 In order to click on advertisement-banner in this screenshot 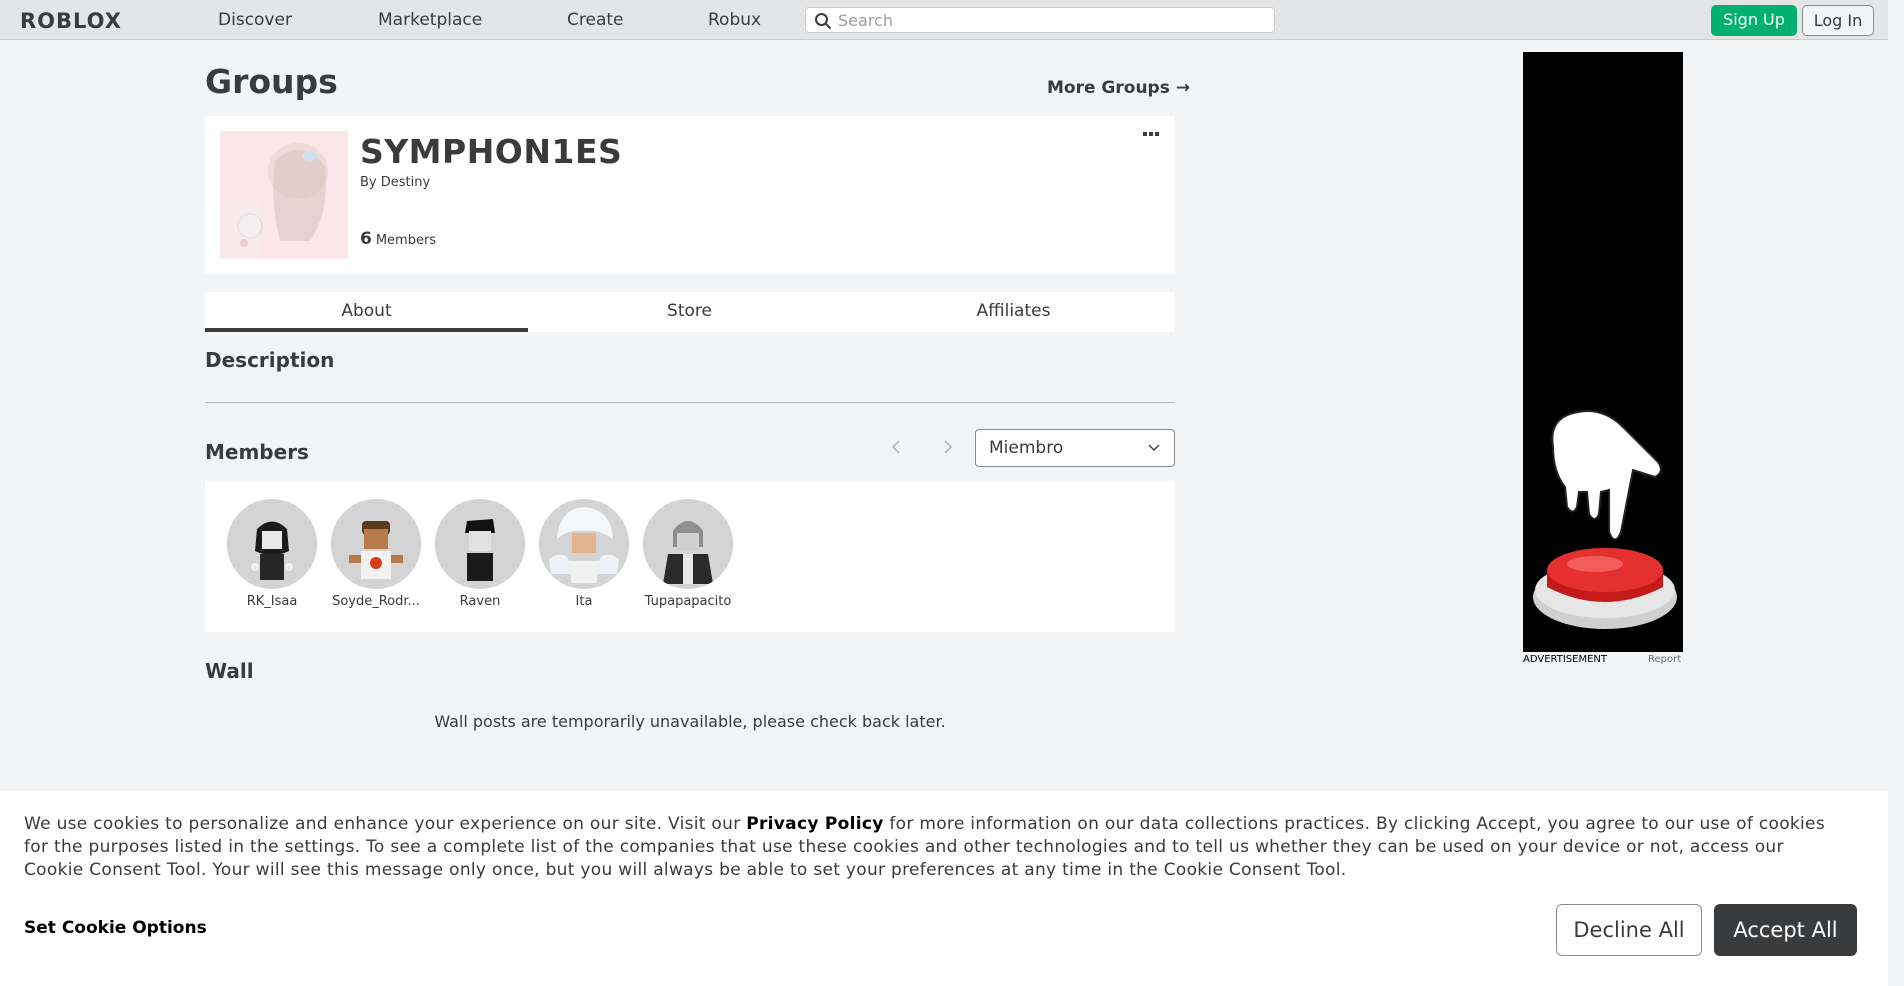, I will do `click(1603, 352)`.